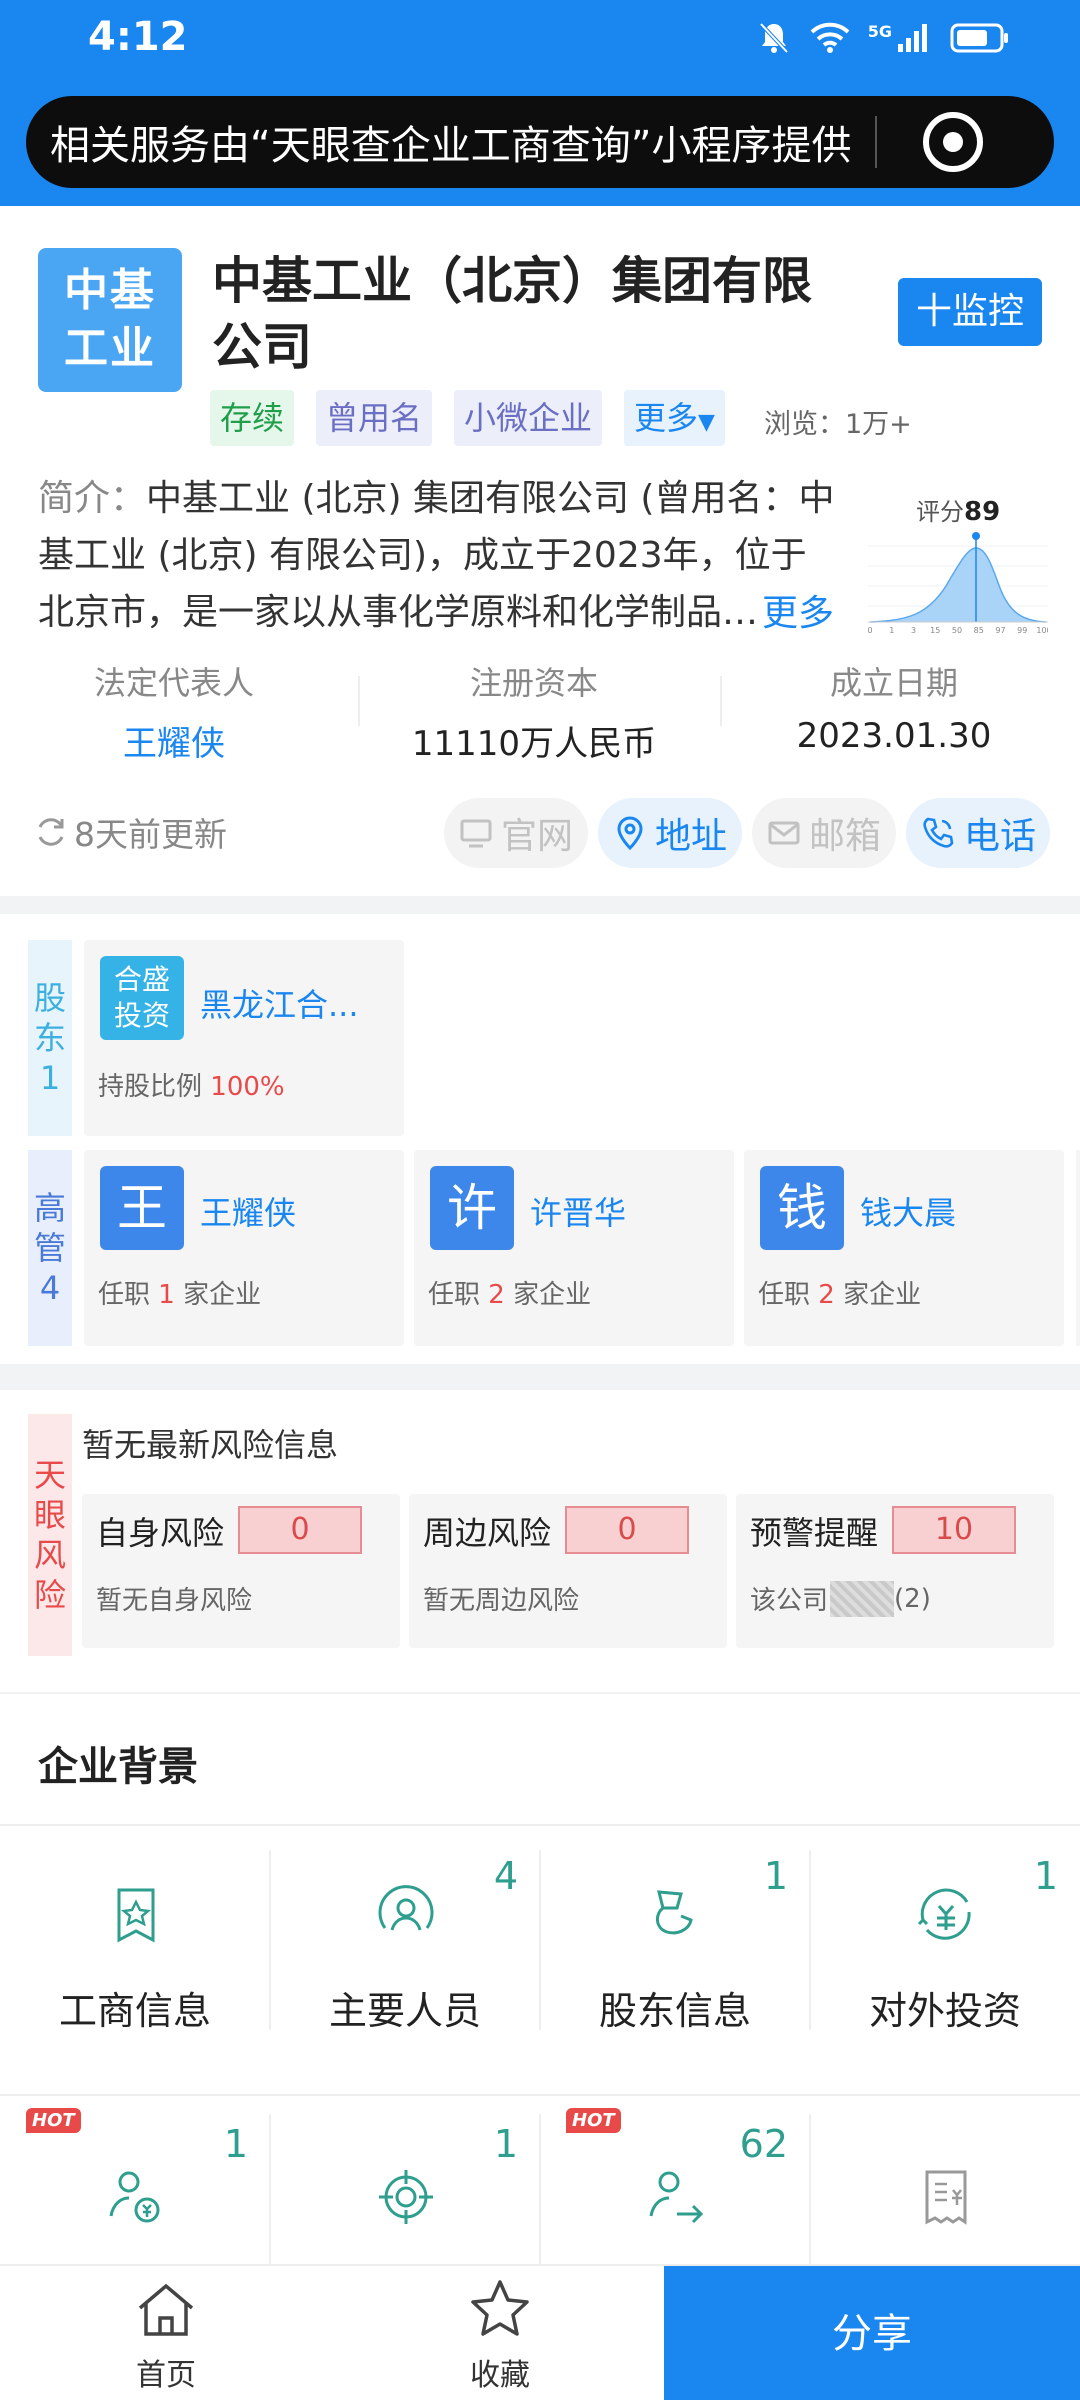 The height and width of the screenshot is (2400, 1080). Describe the element at coordinates (534, 744) in the screenshot. I see `stat-value: 11110万人民币` at that location.